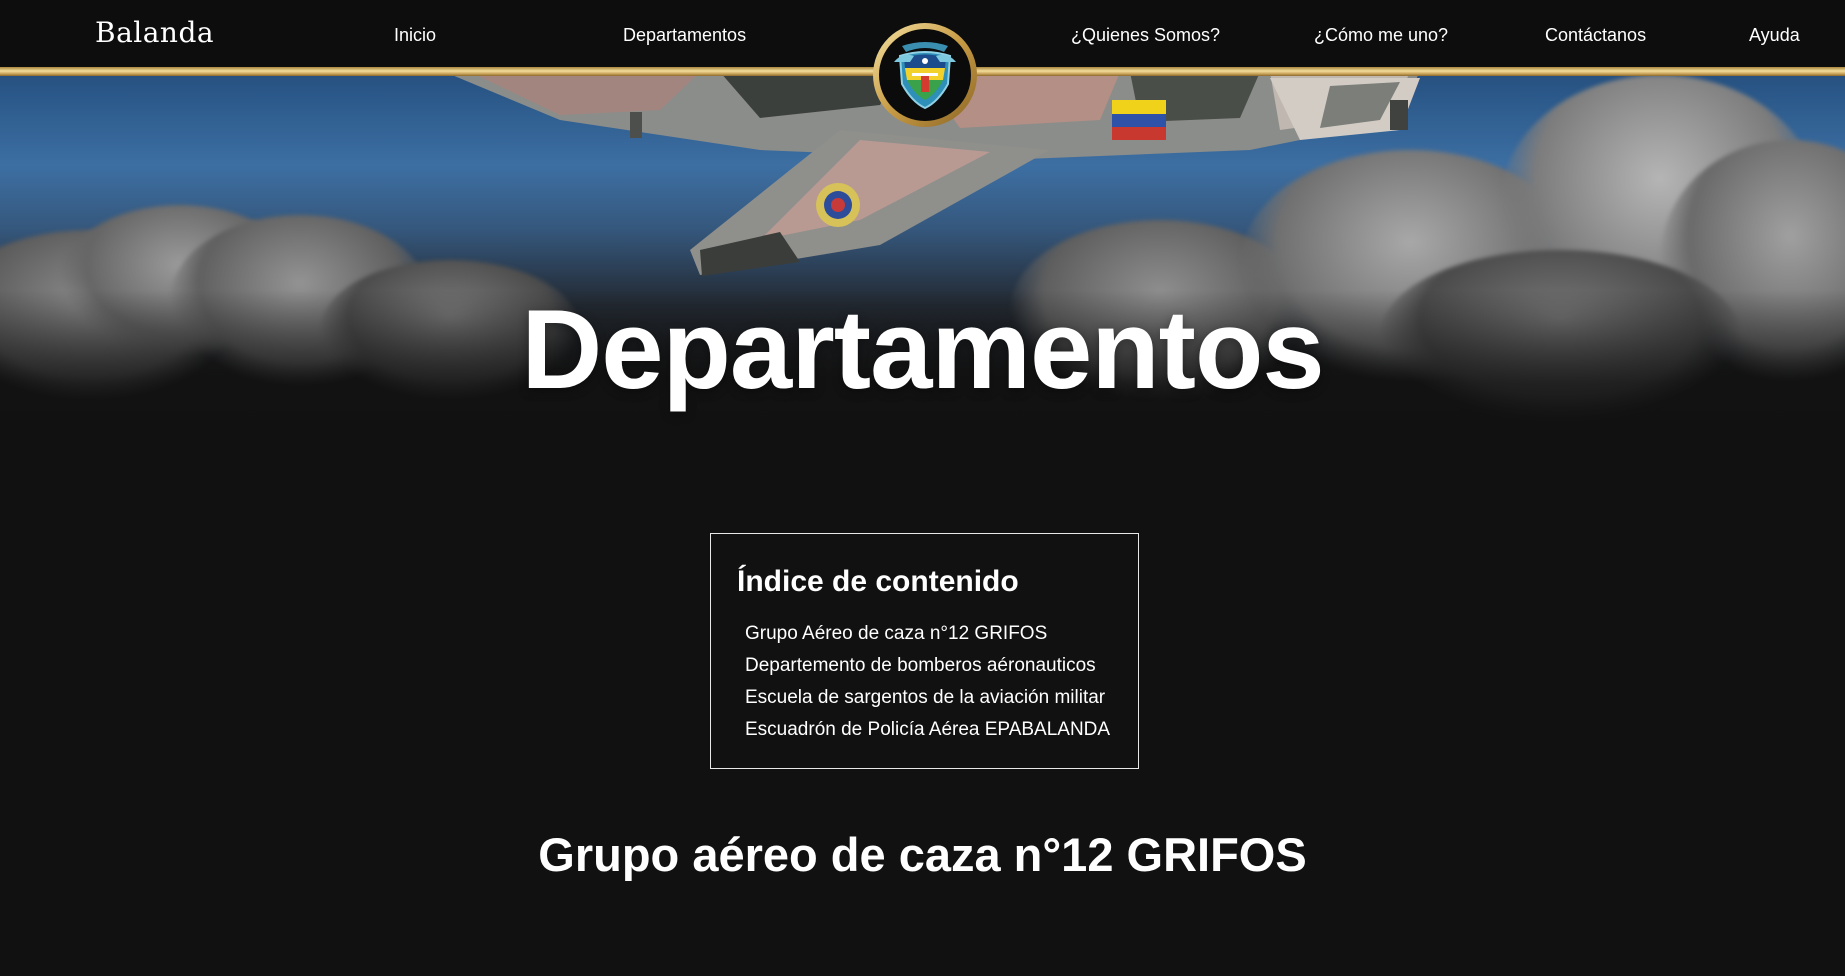  Describe the element at coordinates (922, 349) in the screenshot. I see `page-title: Departamentos` at that location.